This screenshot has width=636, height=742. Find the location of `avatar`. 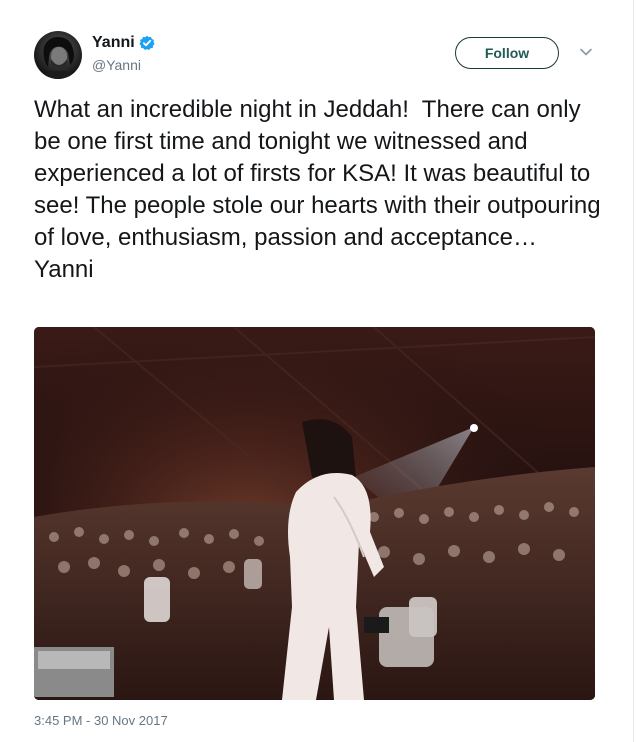

avatar is located at coordinates (58, 55).